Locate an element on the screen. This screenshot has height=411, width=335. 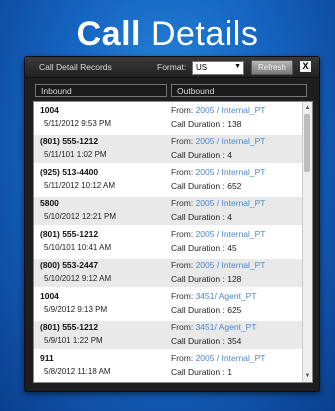
panel-title: Call Detail Records is located at coordinates (75, 67).